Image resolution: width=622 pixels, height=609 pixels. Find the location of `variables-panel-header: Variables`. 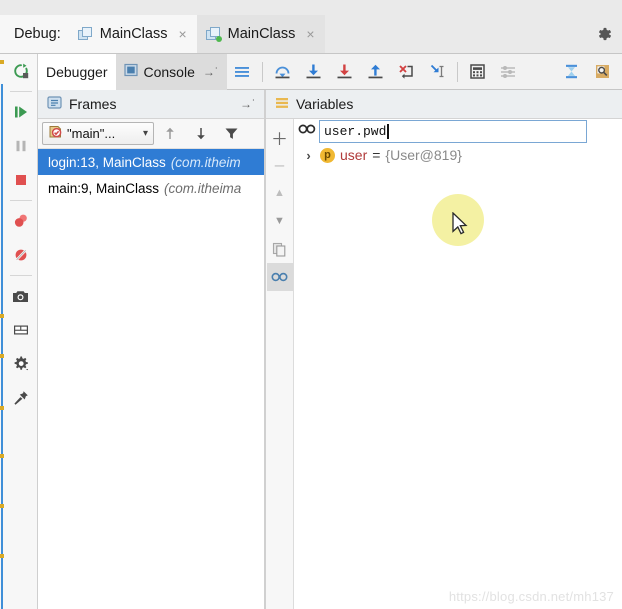

variables-panel-header: Variables is located at coordinates (444, 104).